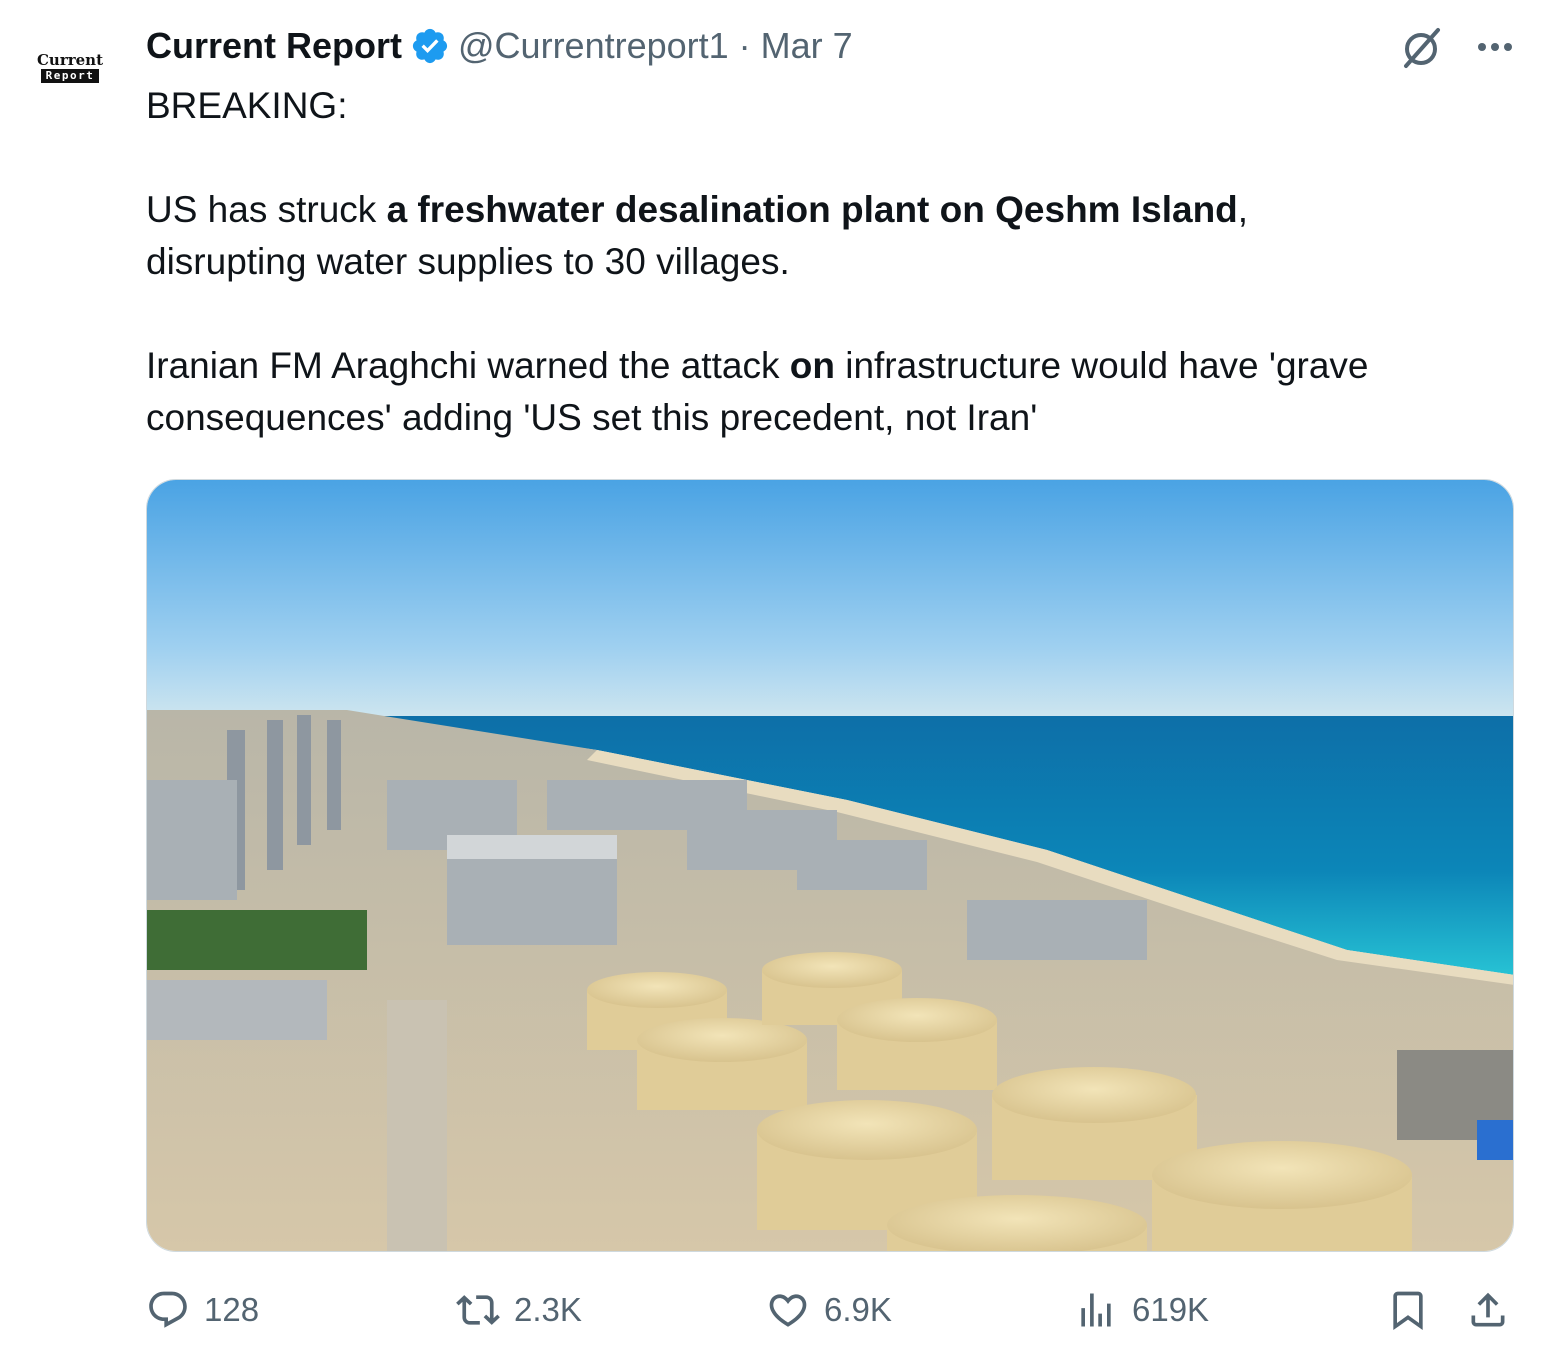 This screenshot has width=1542, height=1360. I want to click on tweet-text-bold: on, so click(812, 365).